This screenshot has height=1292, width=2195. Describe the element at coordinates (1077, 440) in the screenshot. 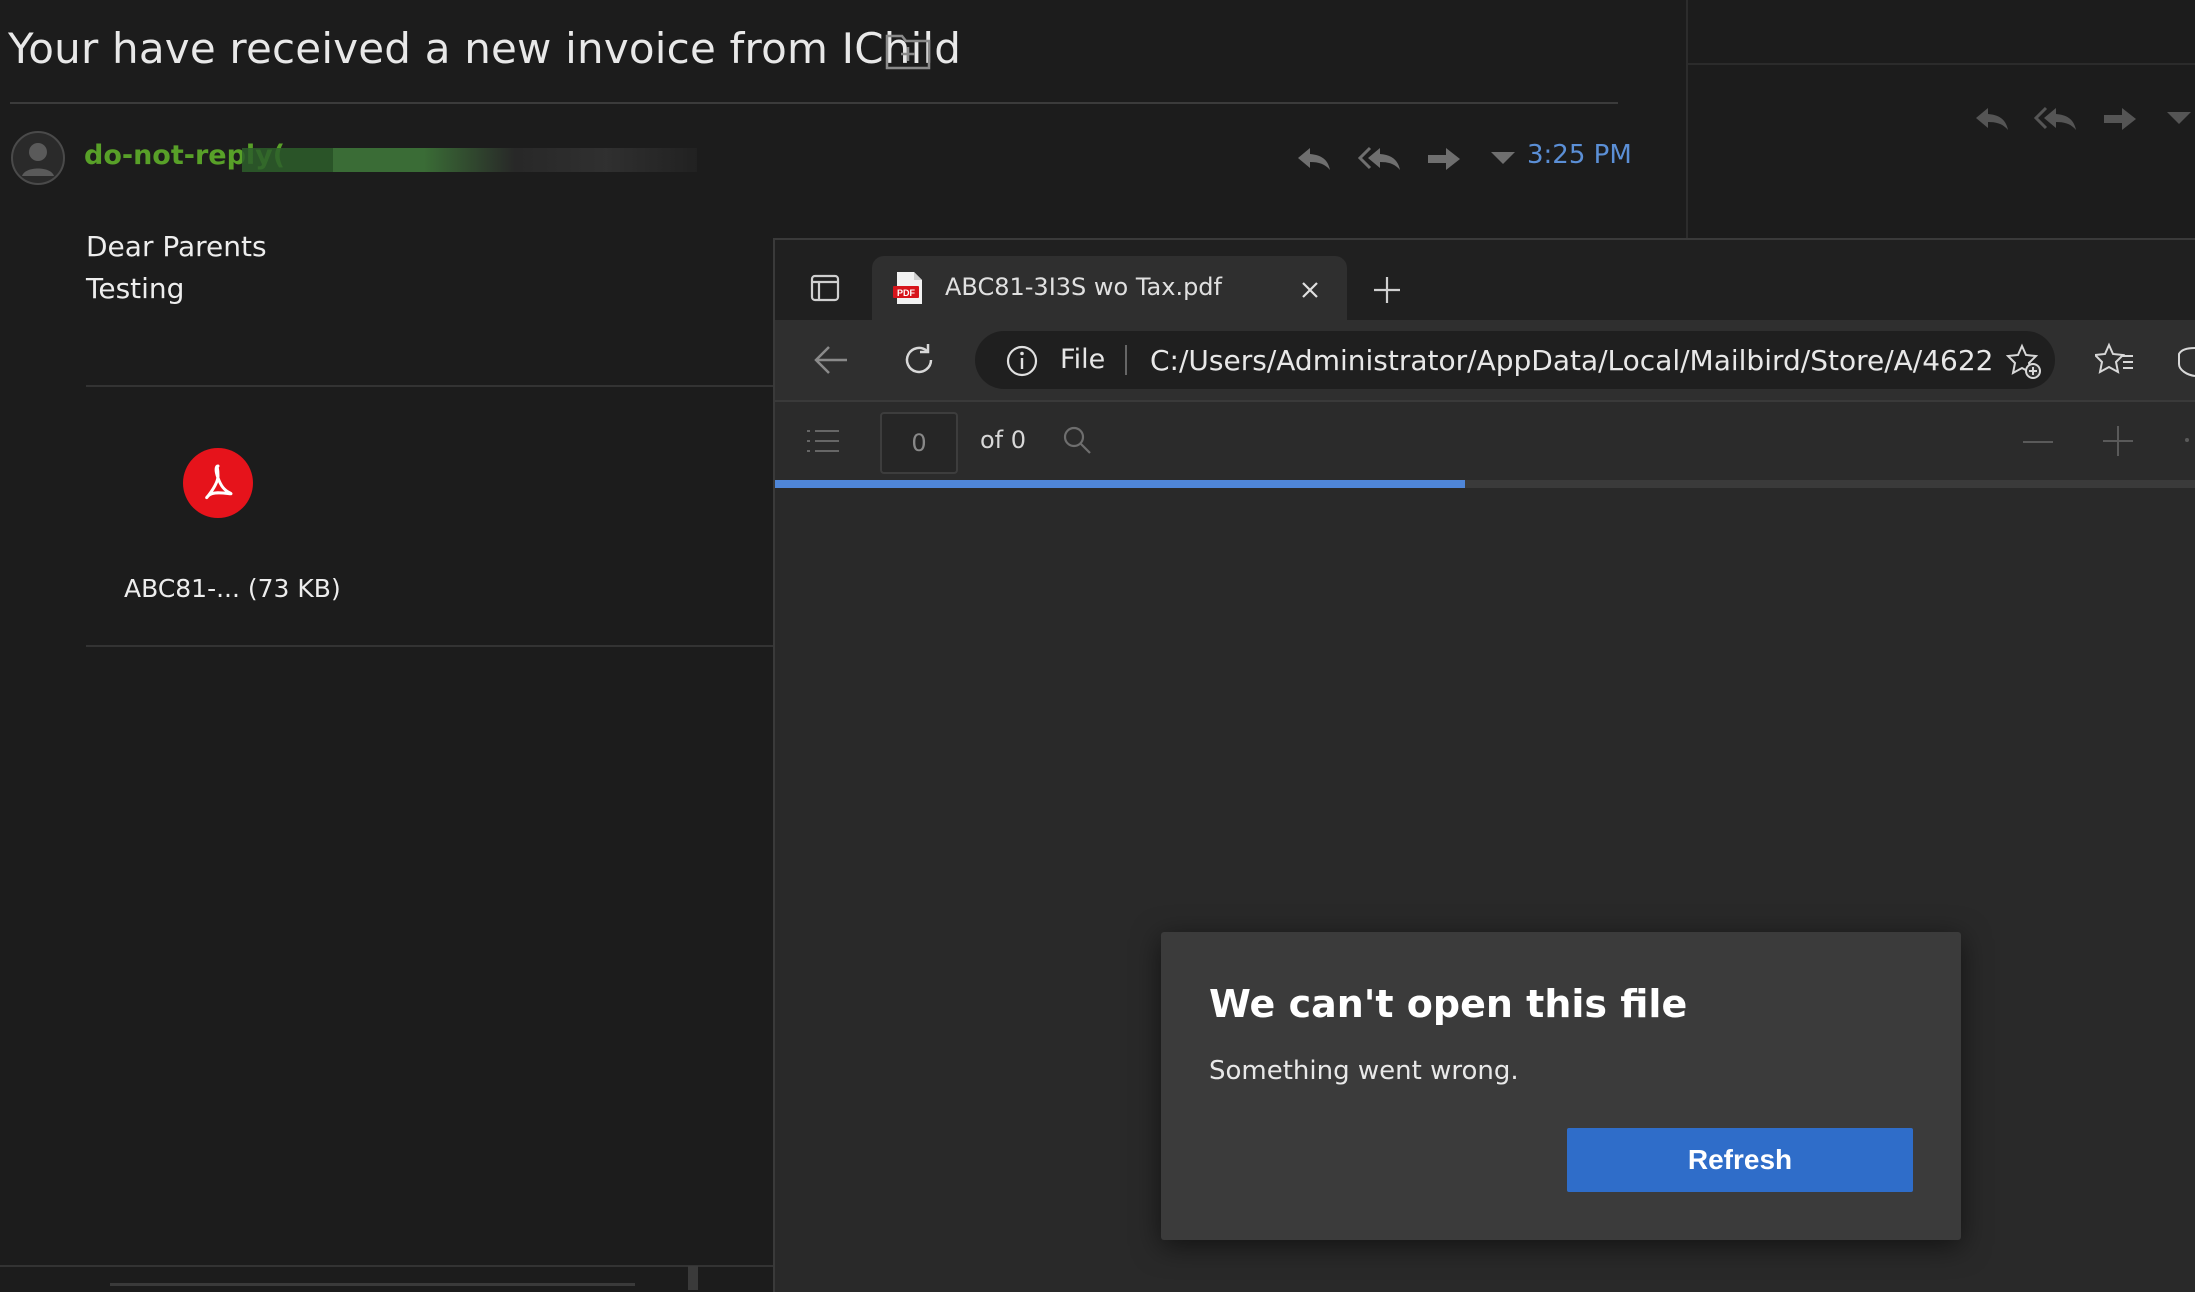

I see `search-icon` at that location.